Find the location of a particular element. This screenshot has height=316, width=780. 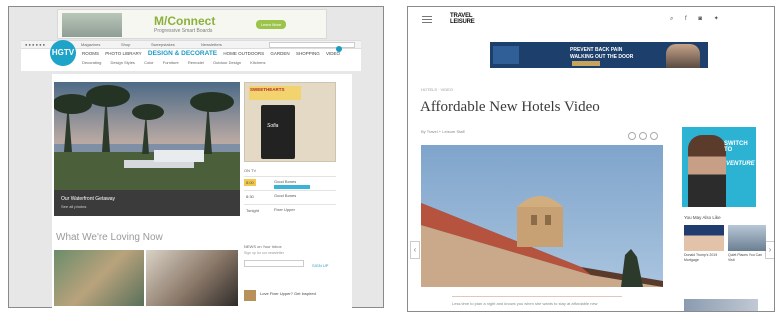

schedule-time: 8:00 is located at coordinates (250, 182).